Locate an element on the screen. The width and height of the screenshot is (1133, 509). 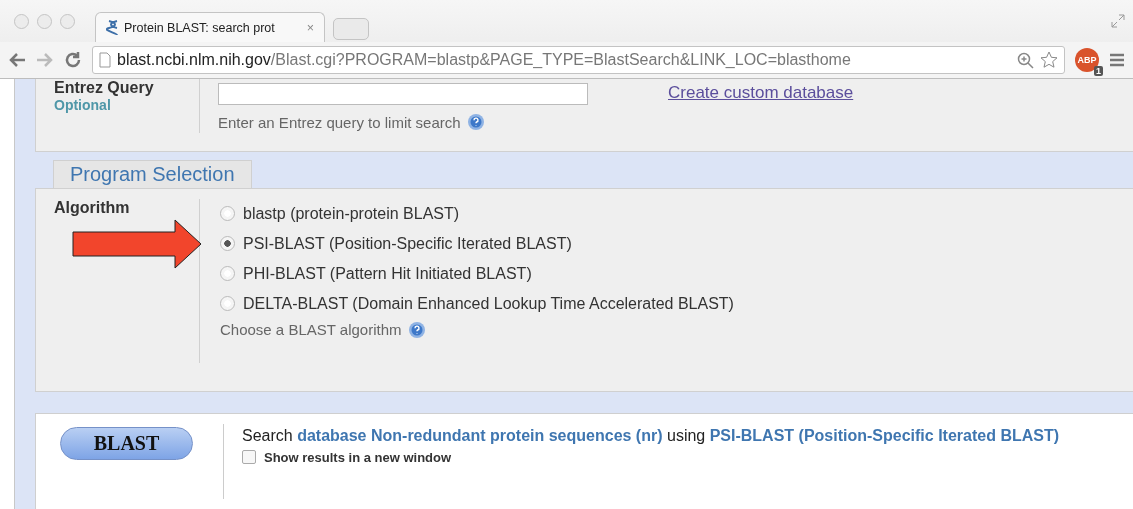
checkbox is located at coordinates (249, 457).